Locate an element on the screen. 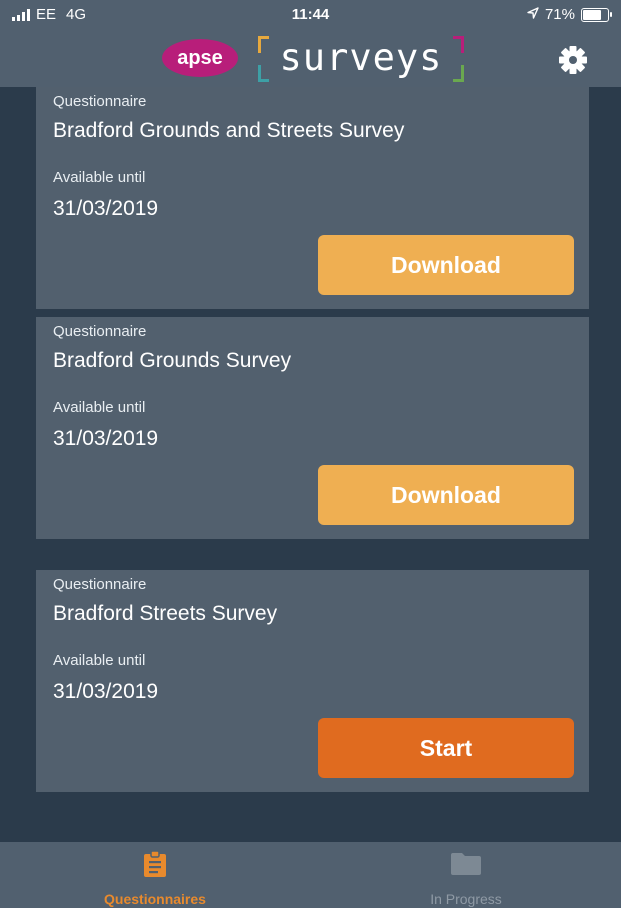  clipboard-icon is located at coordinates (155, 863).